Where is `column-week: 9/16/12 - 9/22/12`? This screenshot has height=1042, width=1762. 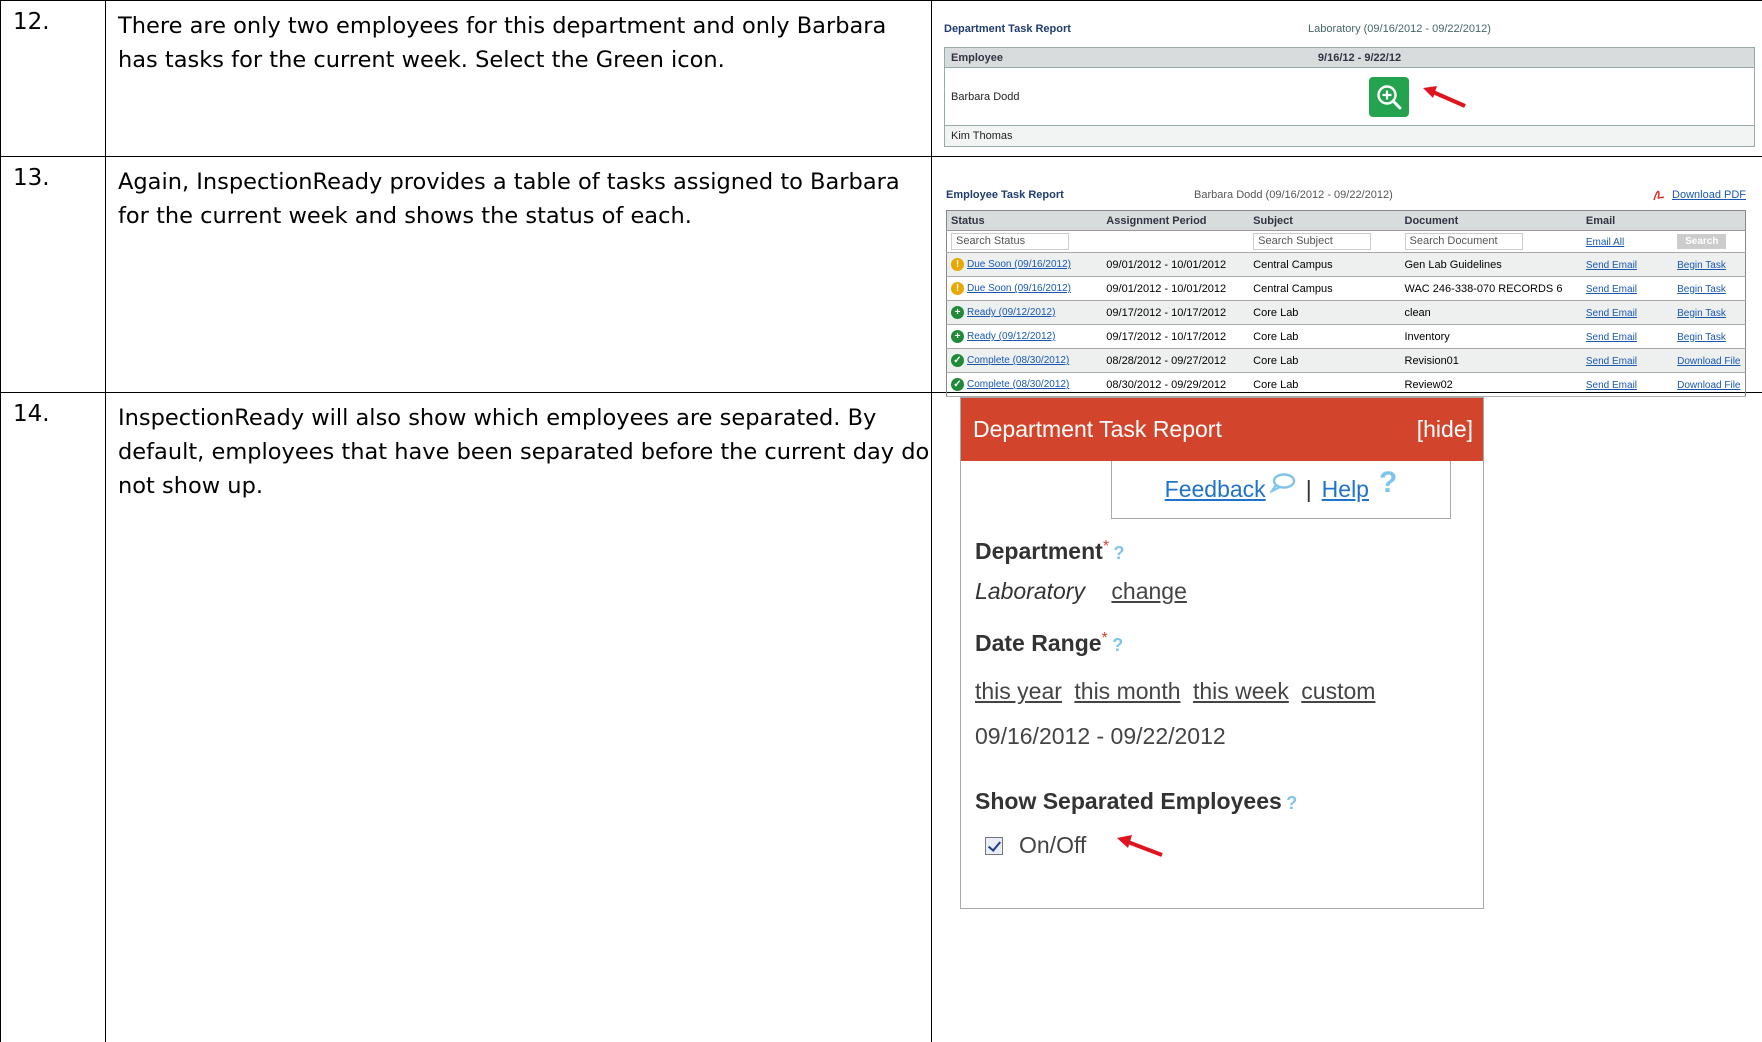 column-week: 9/16/12 - 9/22/12 is located at coordinates (1359, 57).